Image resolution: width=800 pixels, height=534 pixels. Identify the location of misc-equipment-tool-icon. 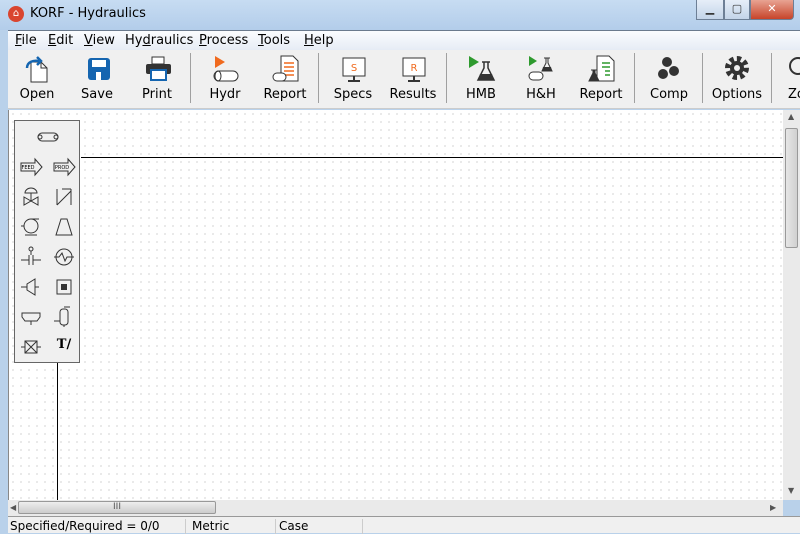
(31, 347).